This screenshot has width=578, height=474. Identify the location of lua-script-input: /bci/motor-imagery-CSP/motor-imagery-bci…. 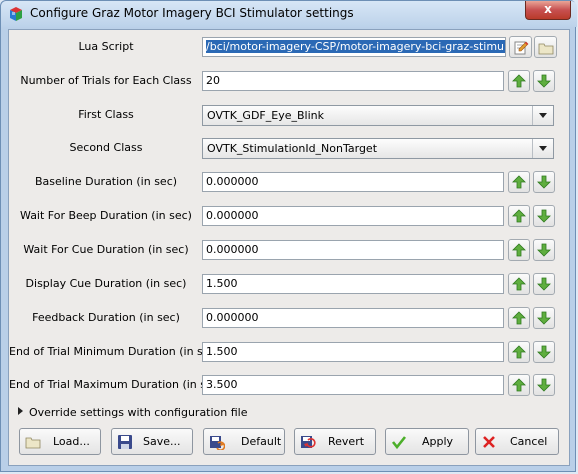
(354, 47).